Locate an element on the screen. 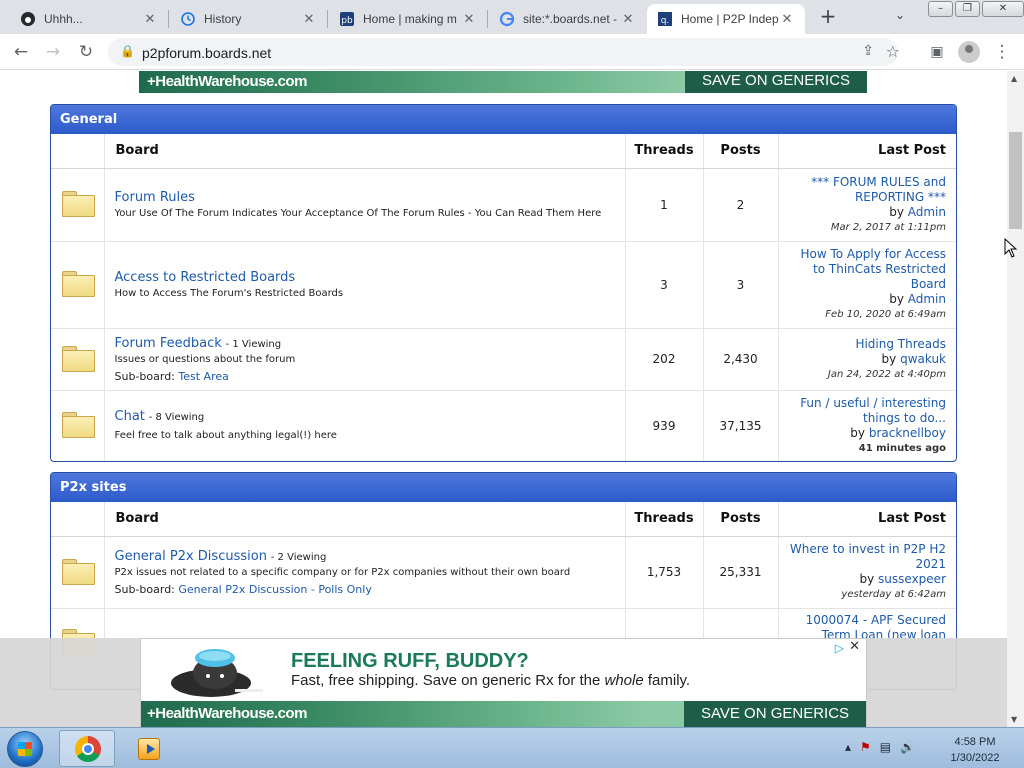 The width and height of the screenshot is (1024, 768). reload-icon: ↻ is located at coordinates (86, 52).